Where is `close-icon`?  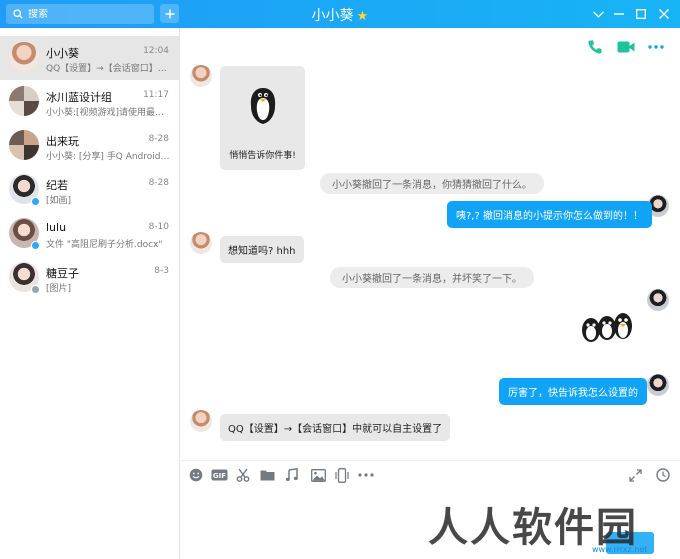 close-icon is located at coordinates (664, 14).